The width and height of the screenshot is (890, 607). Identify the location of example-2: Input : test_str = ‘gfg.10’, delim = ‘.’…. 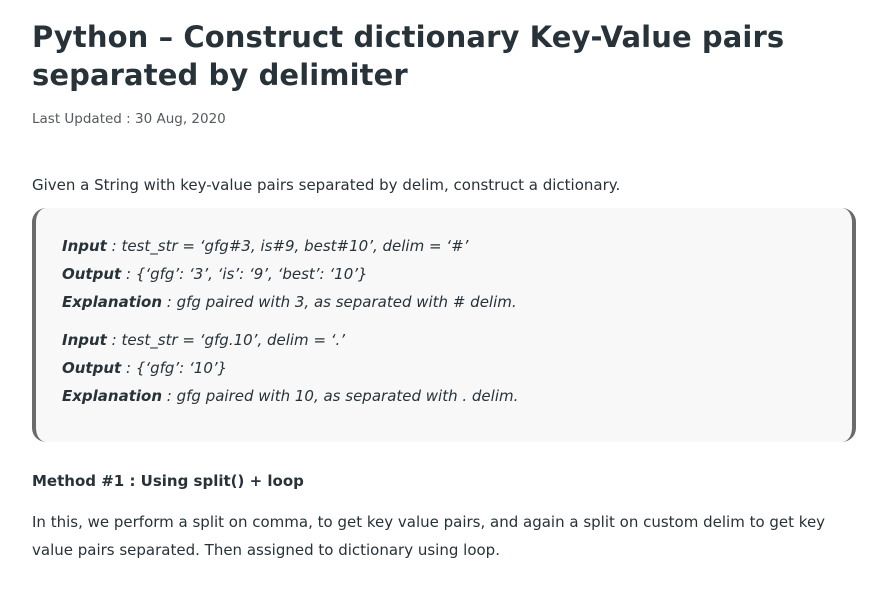
(447, 368).